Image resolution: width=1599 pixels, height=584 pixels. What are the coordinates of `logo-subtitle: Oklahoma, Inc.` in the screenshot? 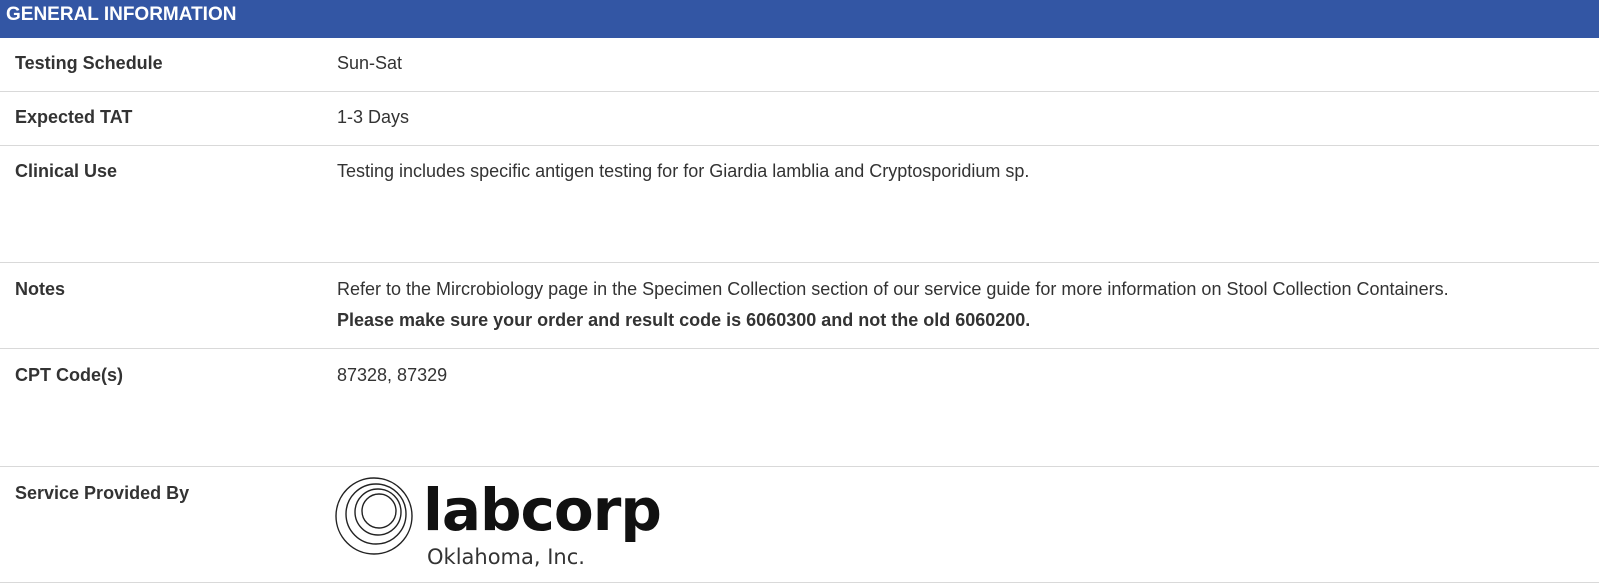 It's located at (506, 557).